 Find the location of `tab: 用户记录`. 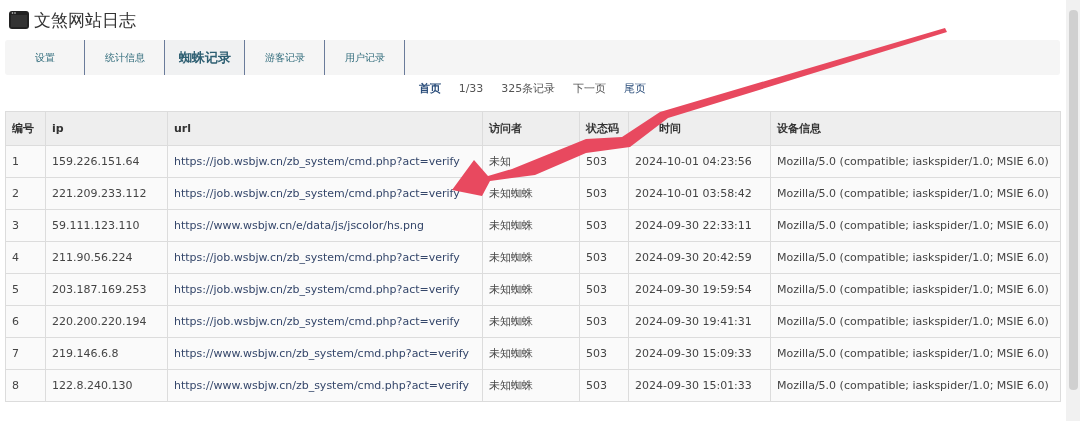

tab: 用户记录 is located at coordinates (365, 57).